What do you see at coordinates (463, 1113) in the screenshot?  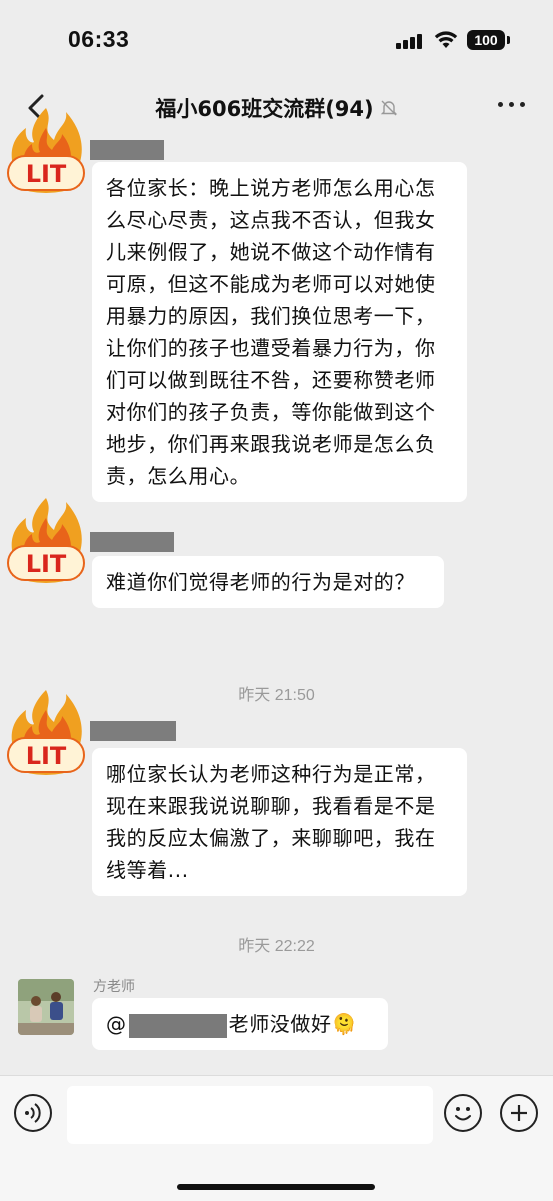 I see `smile-icon` at bounding box center [463, 1113].